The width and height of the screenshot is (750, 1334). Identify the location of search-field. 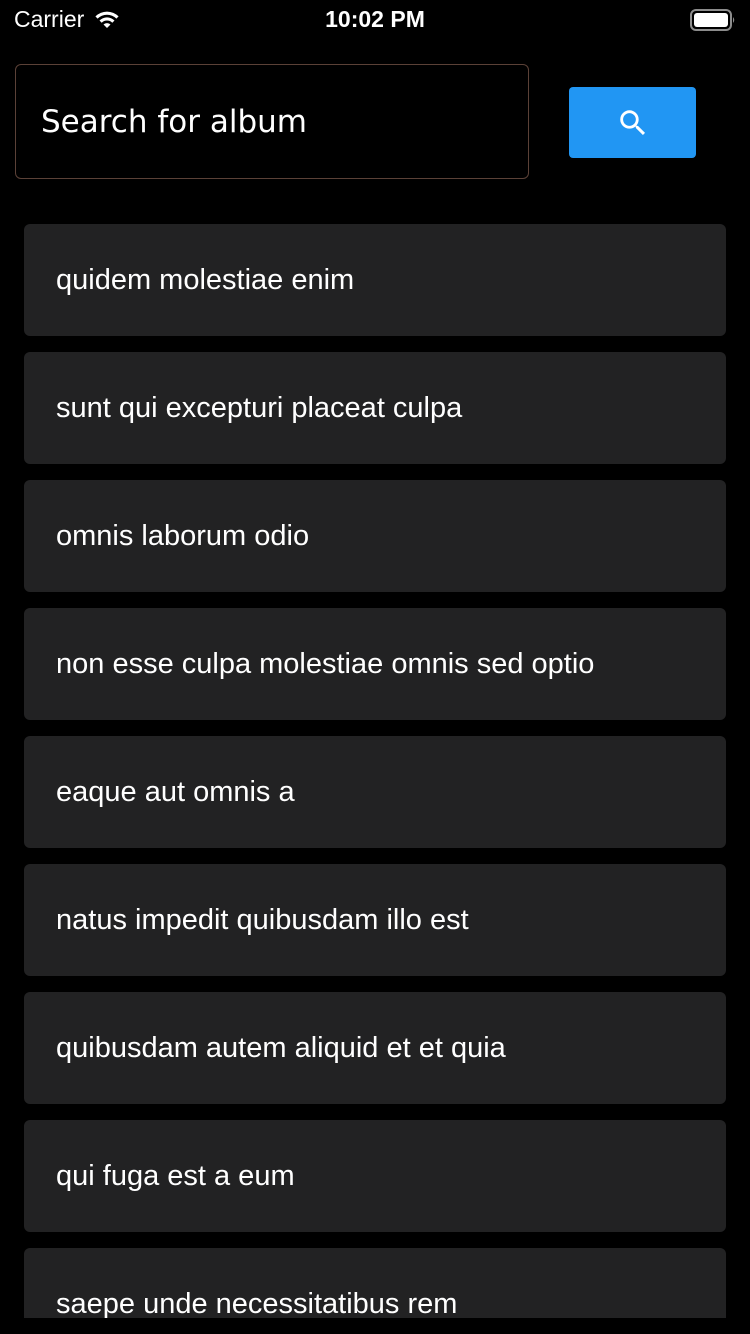
(272, 121).